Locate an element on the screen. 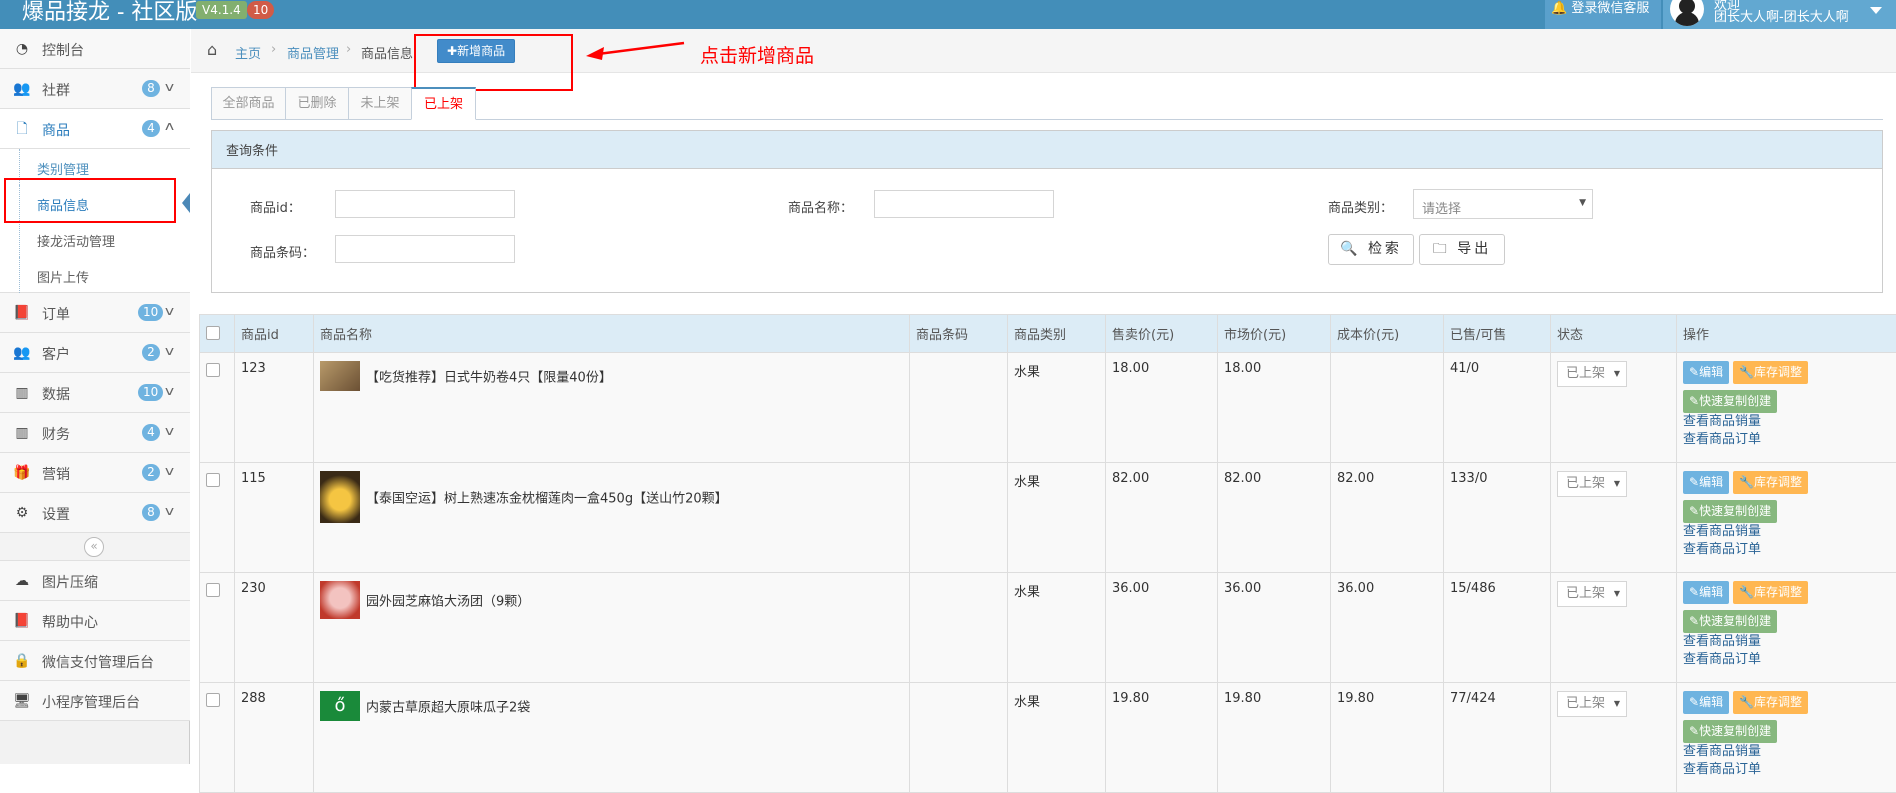  sidebar-subitem-image-upload: 图片上传 is located at coordinates (95, 275).